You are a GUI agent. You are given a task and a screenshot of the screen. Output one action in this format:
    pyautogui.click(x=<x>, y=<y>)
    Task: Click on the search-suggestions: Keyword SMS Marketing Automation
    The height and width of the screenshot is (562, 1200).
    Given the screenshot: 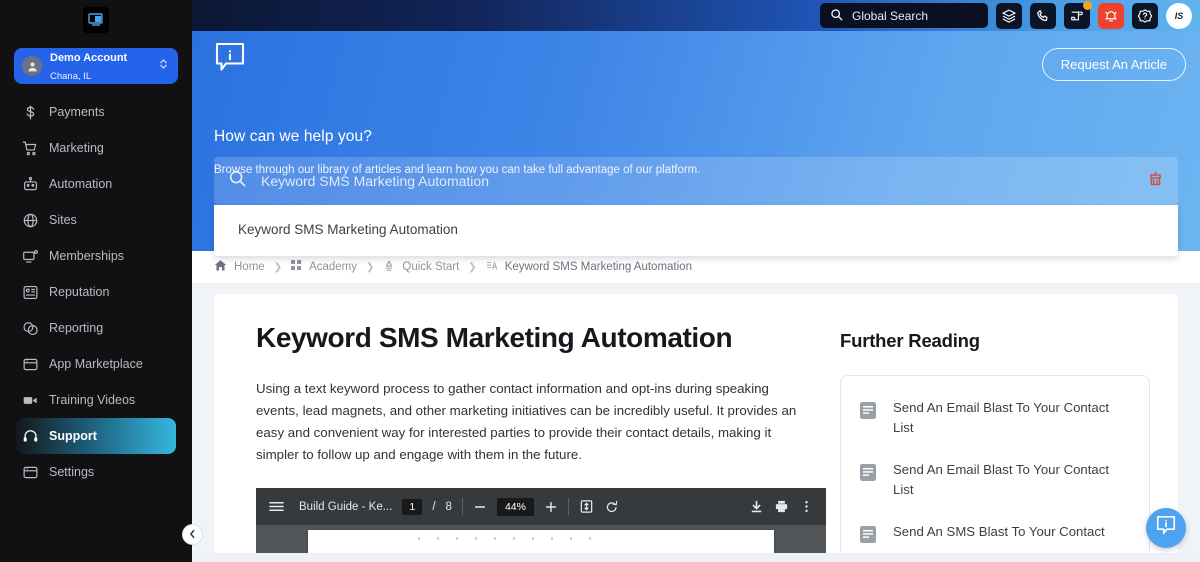 What is the action you would take?
    pyautogui.click(x=696, y=230)
    